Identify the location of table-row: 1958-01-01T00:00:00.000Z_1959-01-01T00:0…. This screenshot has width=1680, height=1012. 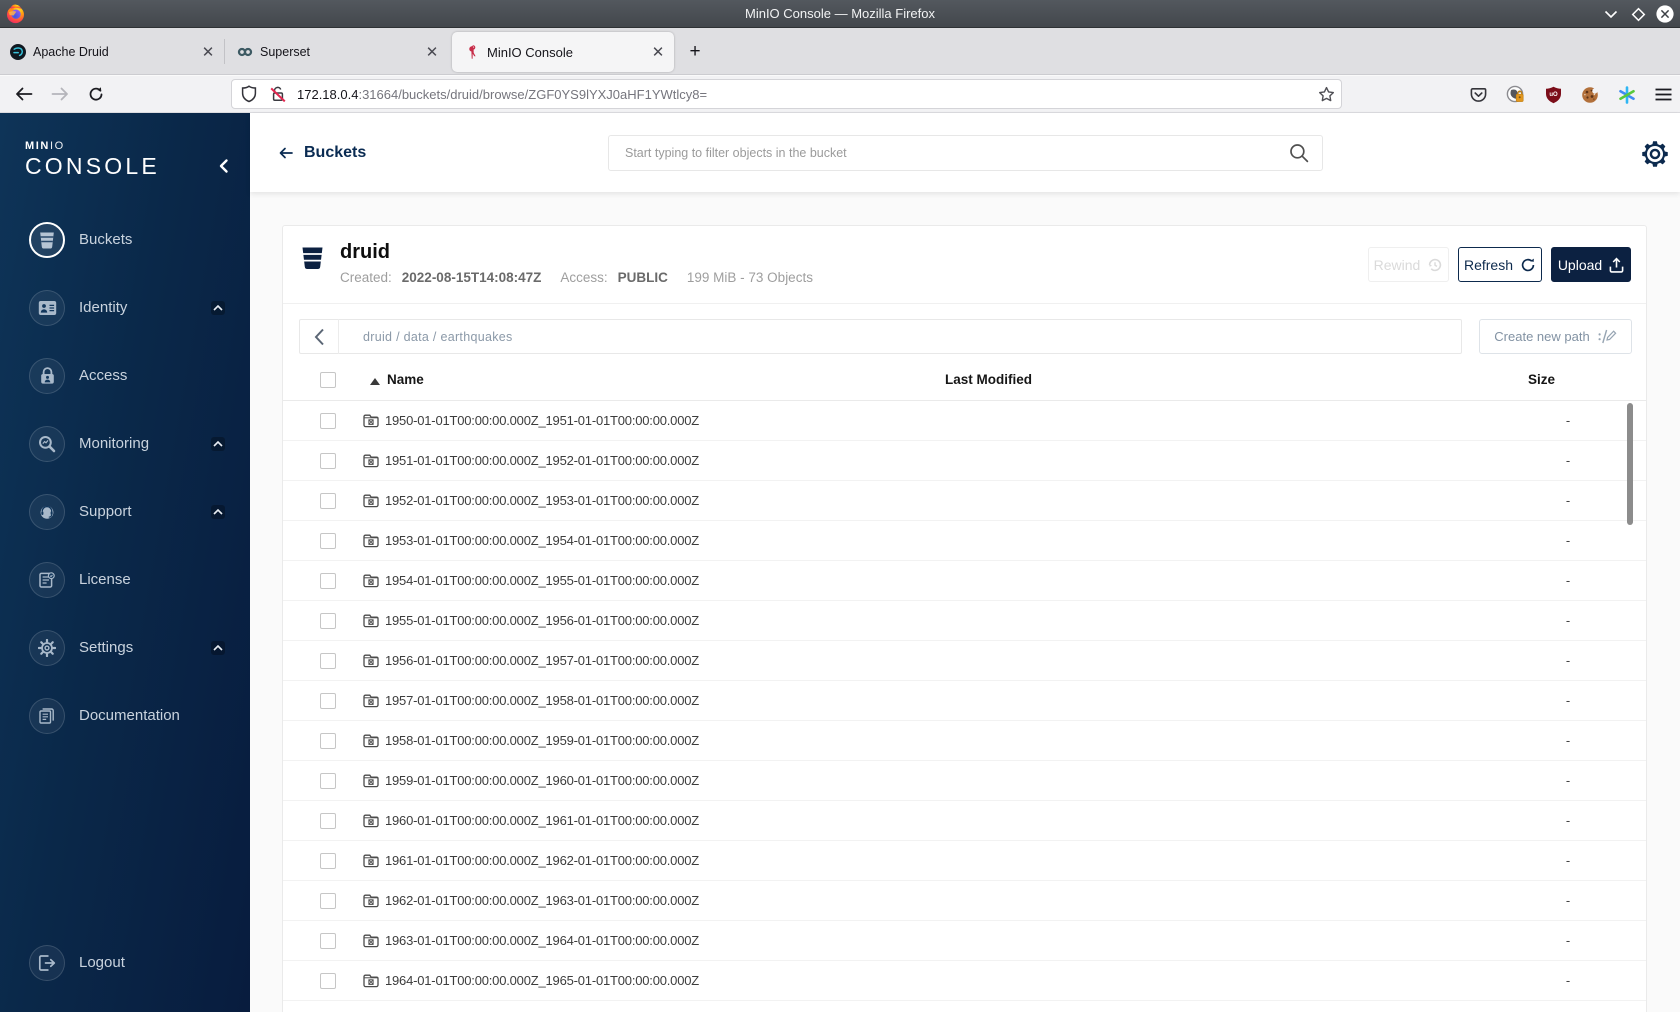
(964, 741).